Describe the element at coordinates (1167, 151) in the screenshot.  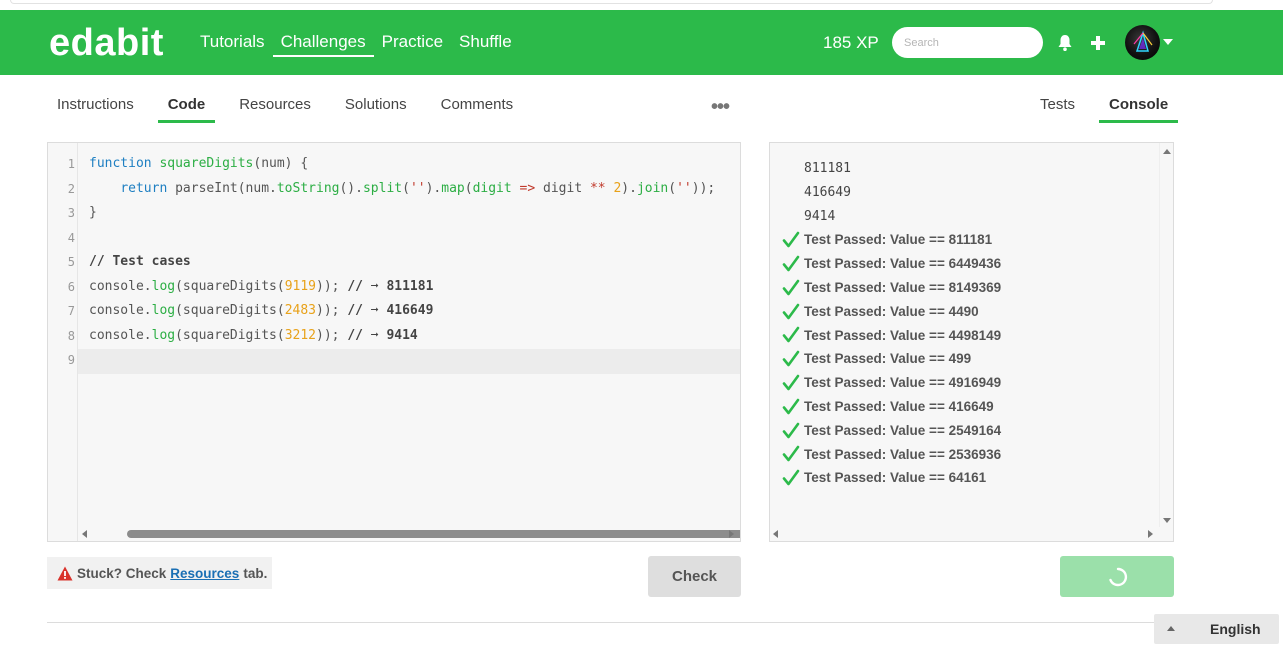
I see `scroll-up-icon` at that location.